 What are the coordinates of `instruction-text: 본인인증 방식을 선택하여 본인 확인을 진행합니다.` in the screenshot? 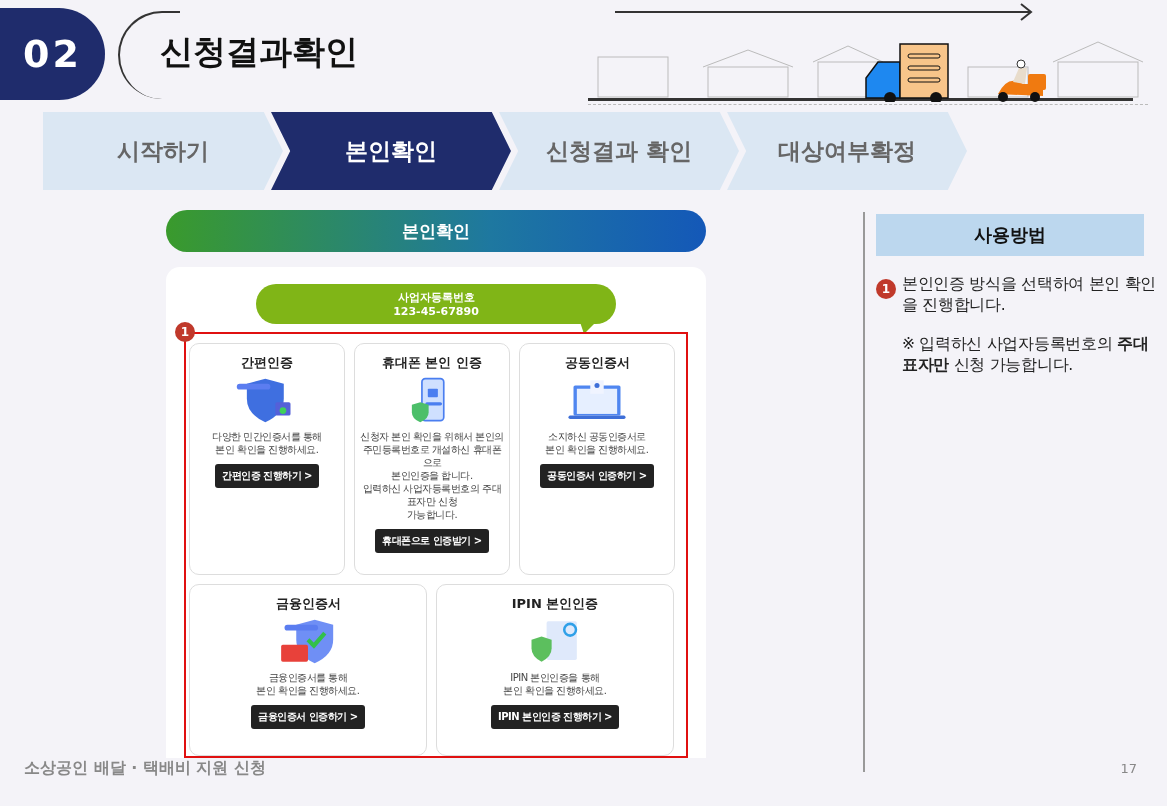 It's located at (1029, 295).